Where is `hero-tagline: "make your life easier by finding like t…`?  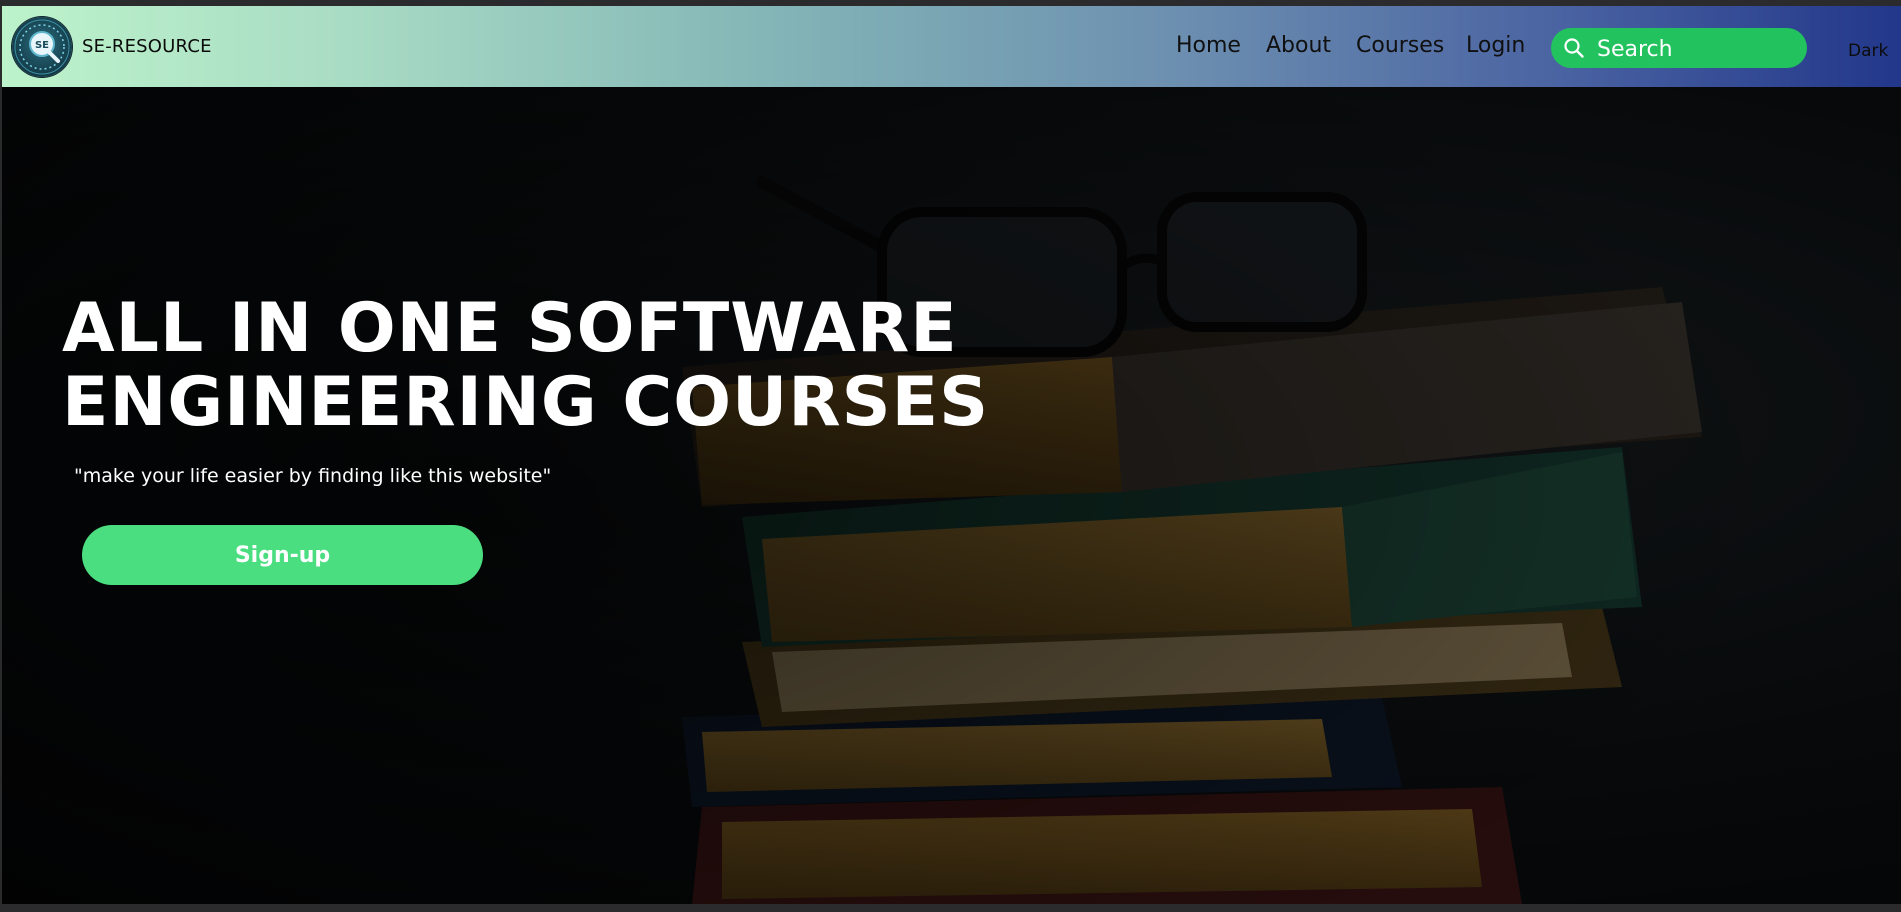 hero-tagline: "make your life easier by finding like t… is located at coordinates (313, 476).